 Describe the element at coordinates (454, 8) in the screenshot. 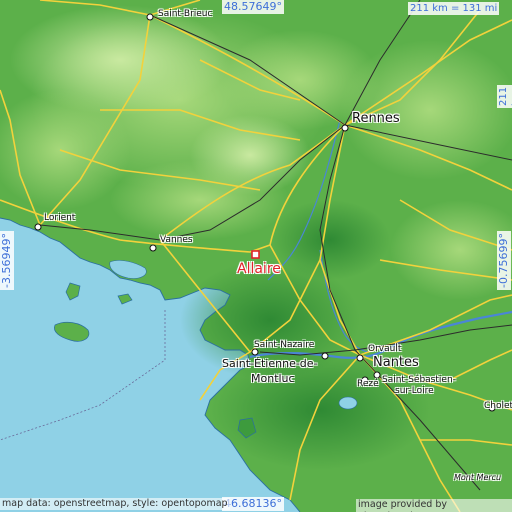

I see `scale-horizontal: 211 km = 131 mi` at that location.